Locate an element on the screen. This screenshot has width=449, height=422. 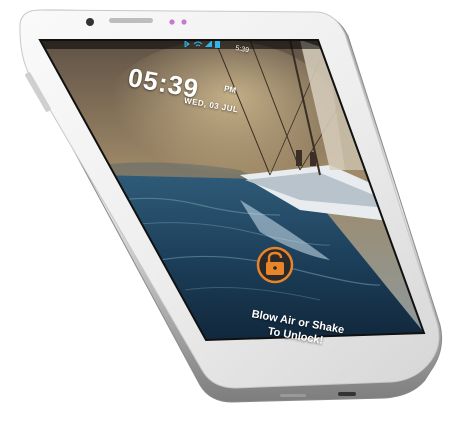
battery-icon is located at coordinates (217, 44).